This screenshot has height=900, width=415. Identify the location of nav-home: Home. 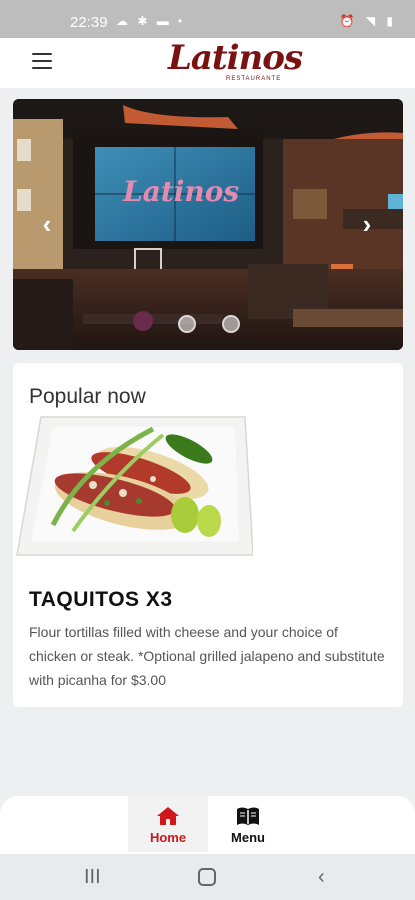
(168, 824).